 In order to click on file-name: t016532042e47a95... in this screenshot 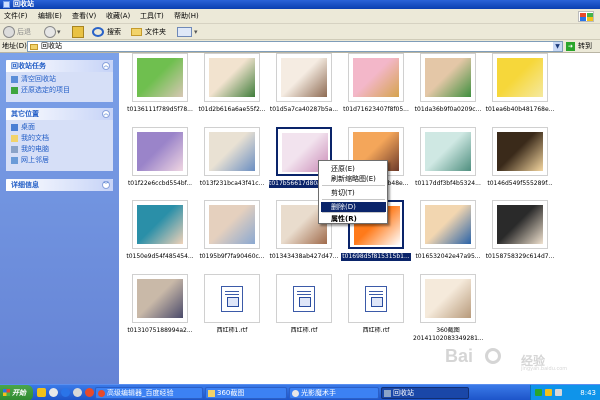, I will do `click(448, 257)`.